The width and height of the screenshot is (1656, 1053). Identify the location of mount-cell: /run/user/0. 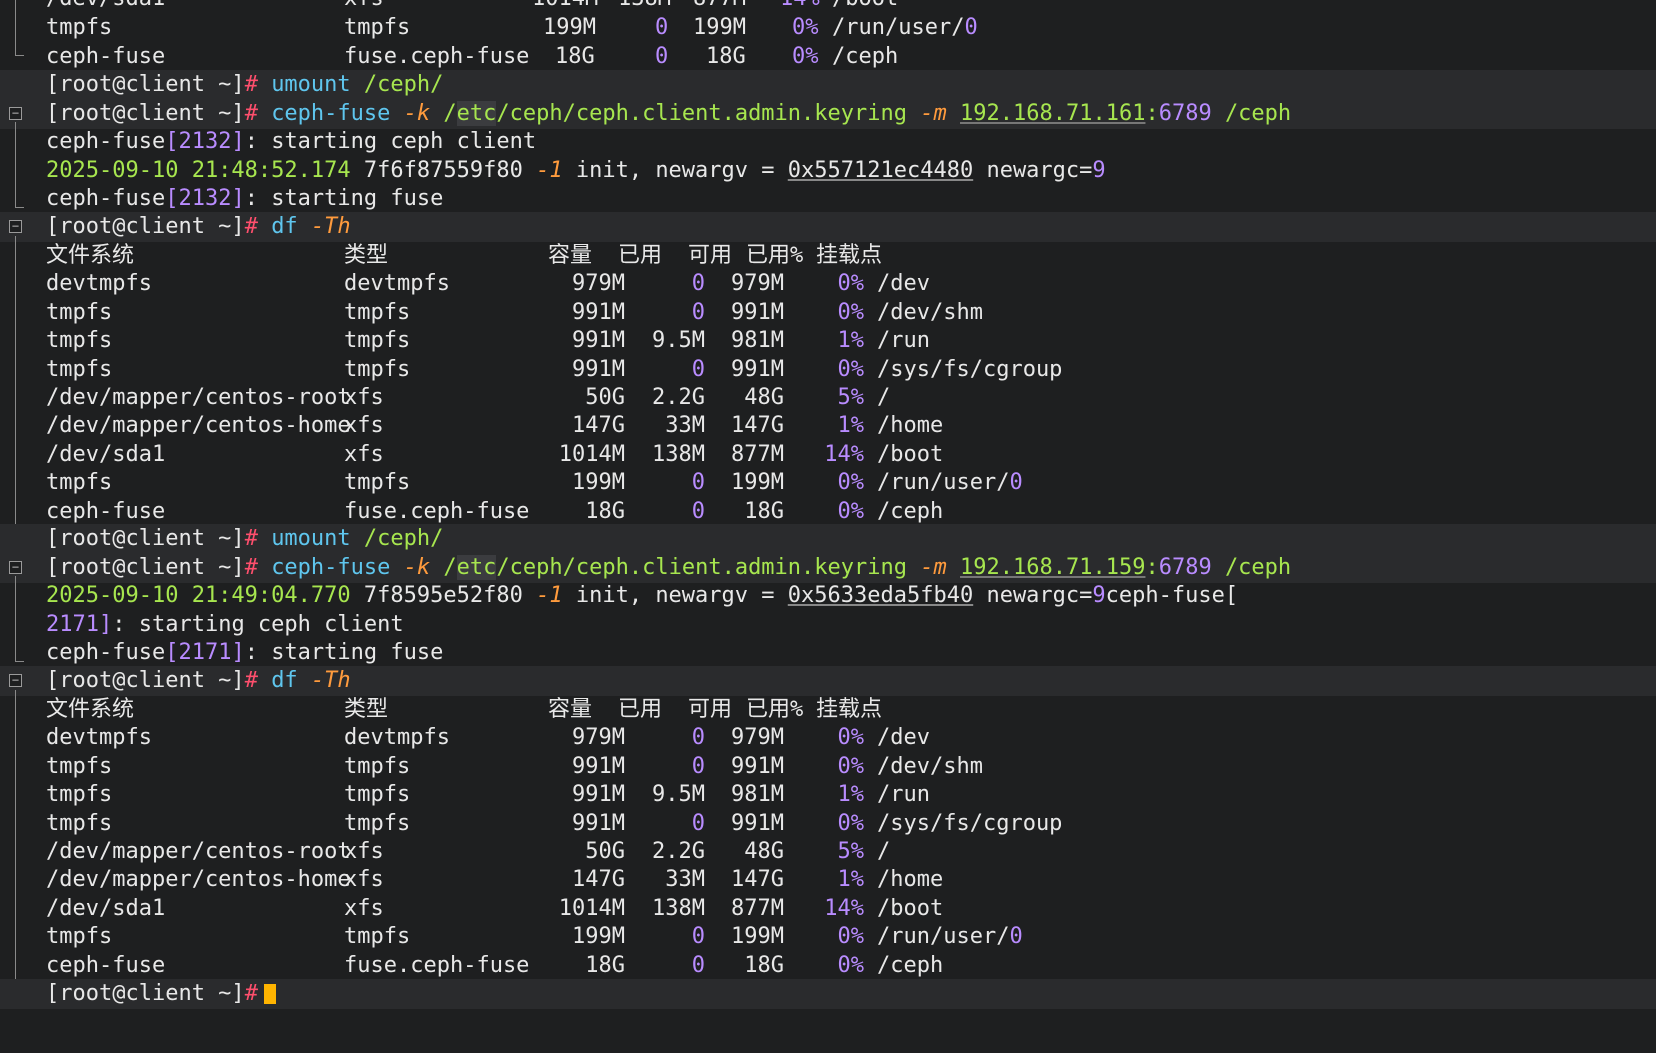
(905, 27).